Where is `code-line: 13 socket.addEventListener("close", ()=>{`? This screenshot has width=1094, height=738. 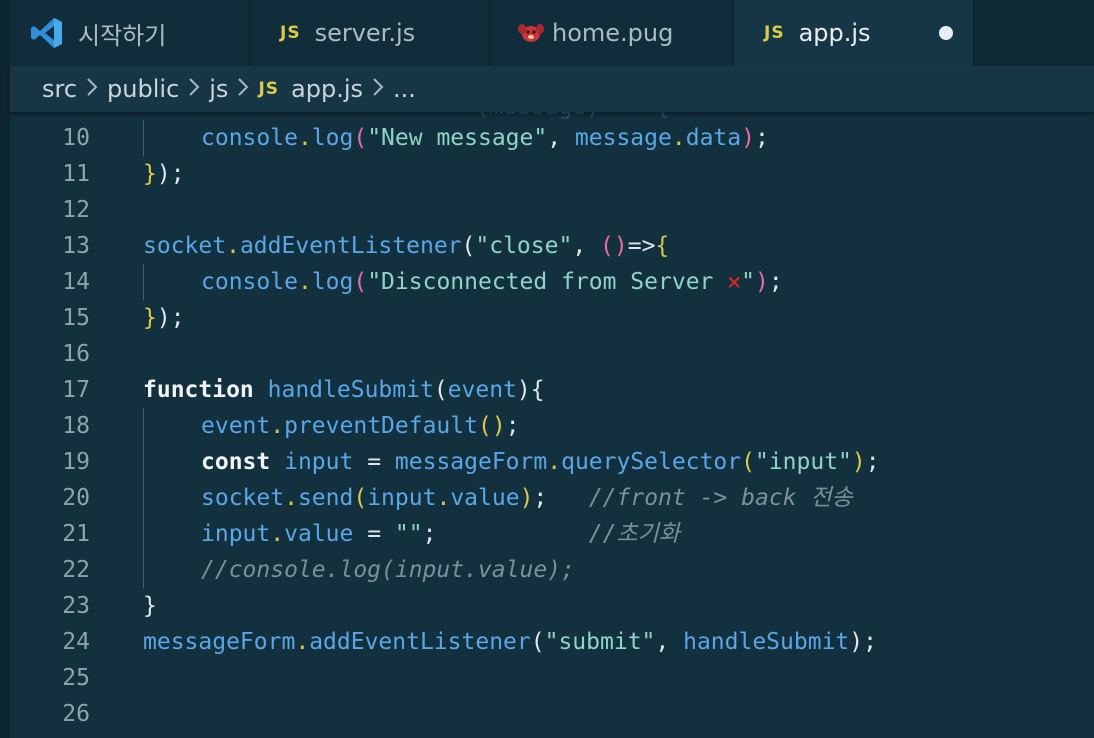
code-line: 13 socket.addEventListener("close", ()=>{ is located at coordinates (552, 246).